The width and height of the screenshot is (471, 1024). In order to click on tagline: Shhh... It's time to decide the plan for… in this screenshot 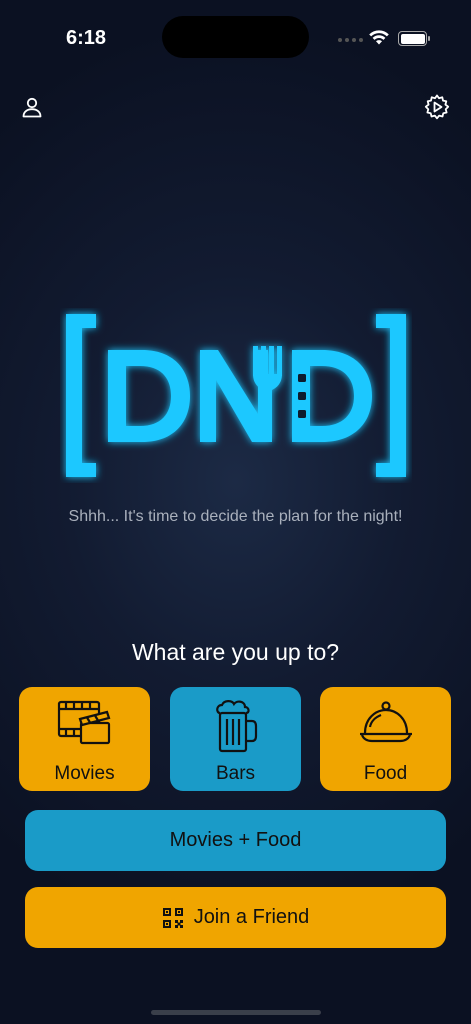, I will do `click(235, 516)`.